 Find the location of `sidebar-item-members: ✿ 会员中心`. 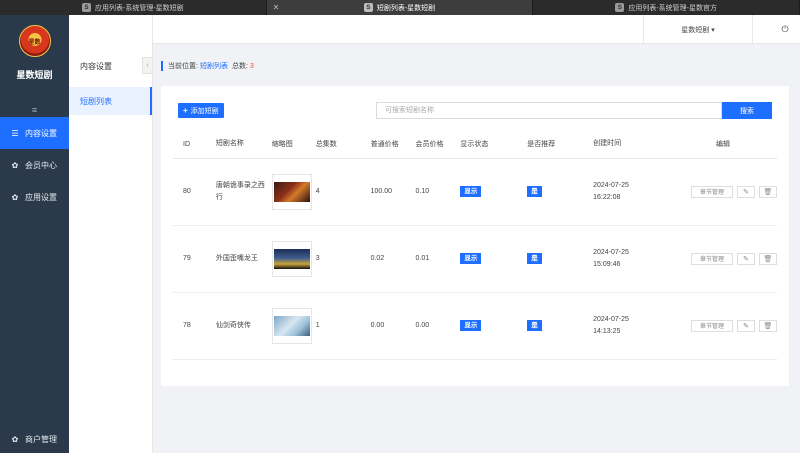

sidebar-item-members: ✿ 会员中心 is located at coordinates (34, 165).